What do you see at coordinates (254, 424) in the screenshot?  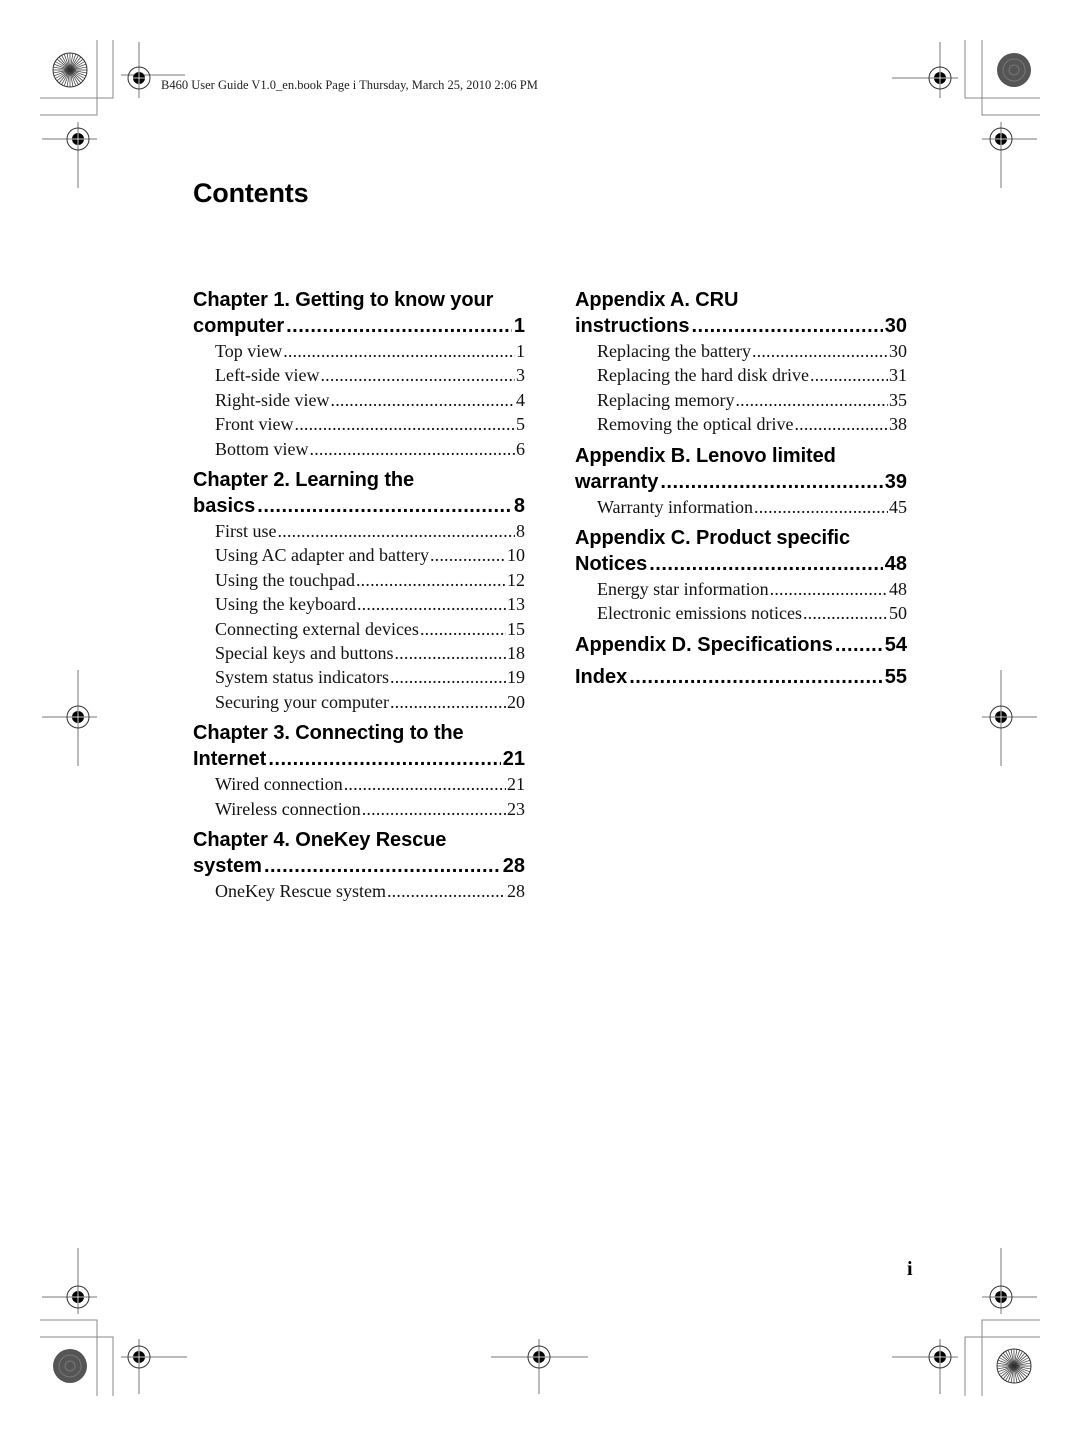 I see `toc-item-label: Front view` at bounding box center [254, 424].